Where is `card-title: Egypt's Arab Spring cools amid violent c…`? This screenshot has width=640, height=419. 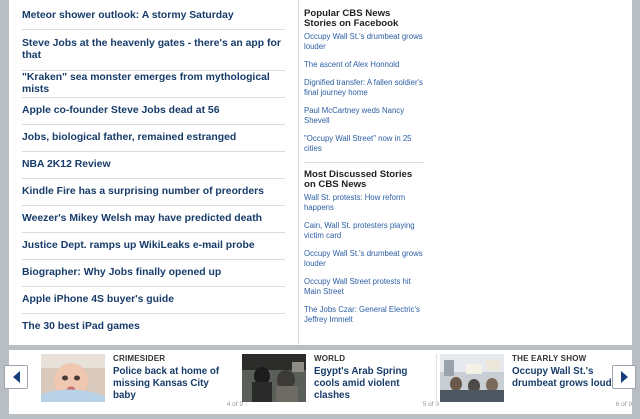 card-title: Egypt's Arab Spring cools amid violent c… is located at coordinates (374, 384).